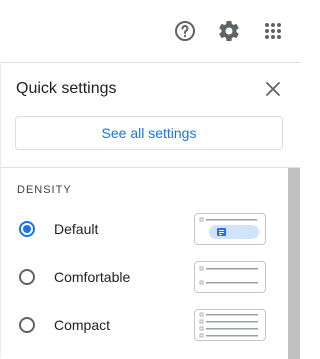 This screenshot has width=320, height=359. What do you see at coordinates (76, 229) in the screenshot?
I see `option-label: Default` at bounding box center [76, 229].